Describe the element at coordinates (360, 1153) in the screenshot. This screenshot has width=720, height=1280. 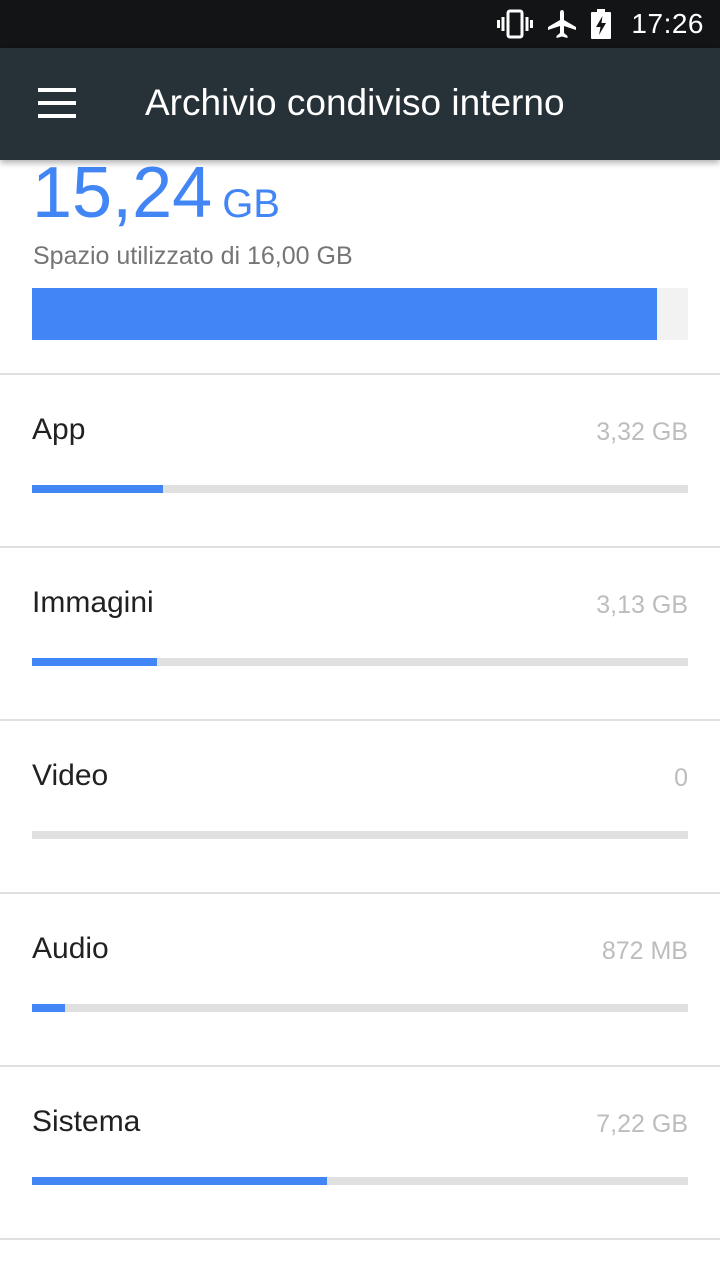
I see `category-sistema: Sistema 7,22 GB` at that location.